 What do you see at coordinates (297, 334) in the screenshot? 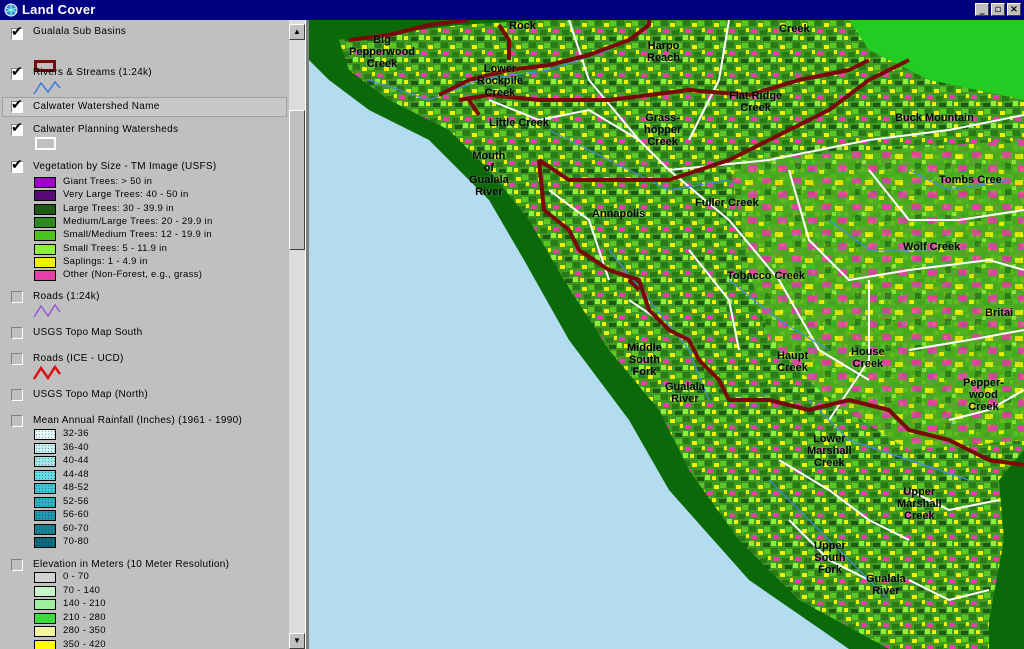
I see `legend-scrollbar: ▲ ▼` at bounding box center [297, 334].